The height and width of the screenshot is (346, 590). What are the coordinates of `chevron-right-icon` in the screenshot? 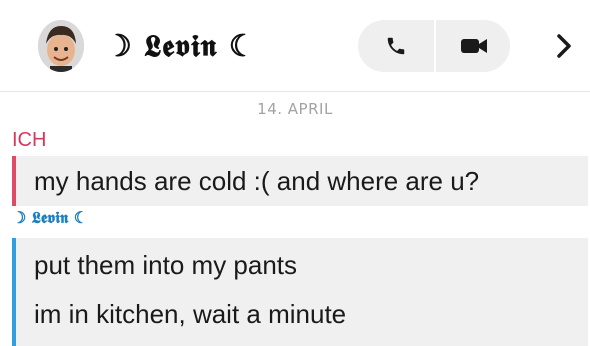 It's located at (564, 46).